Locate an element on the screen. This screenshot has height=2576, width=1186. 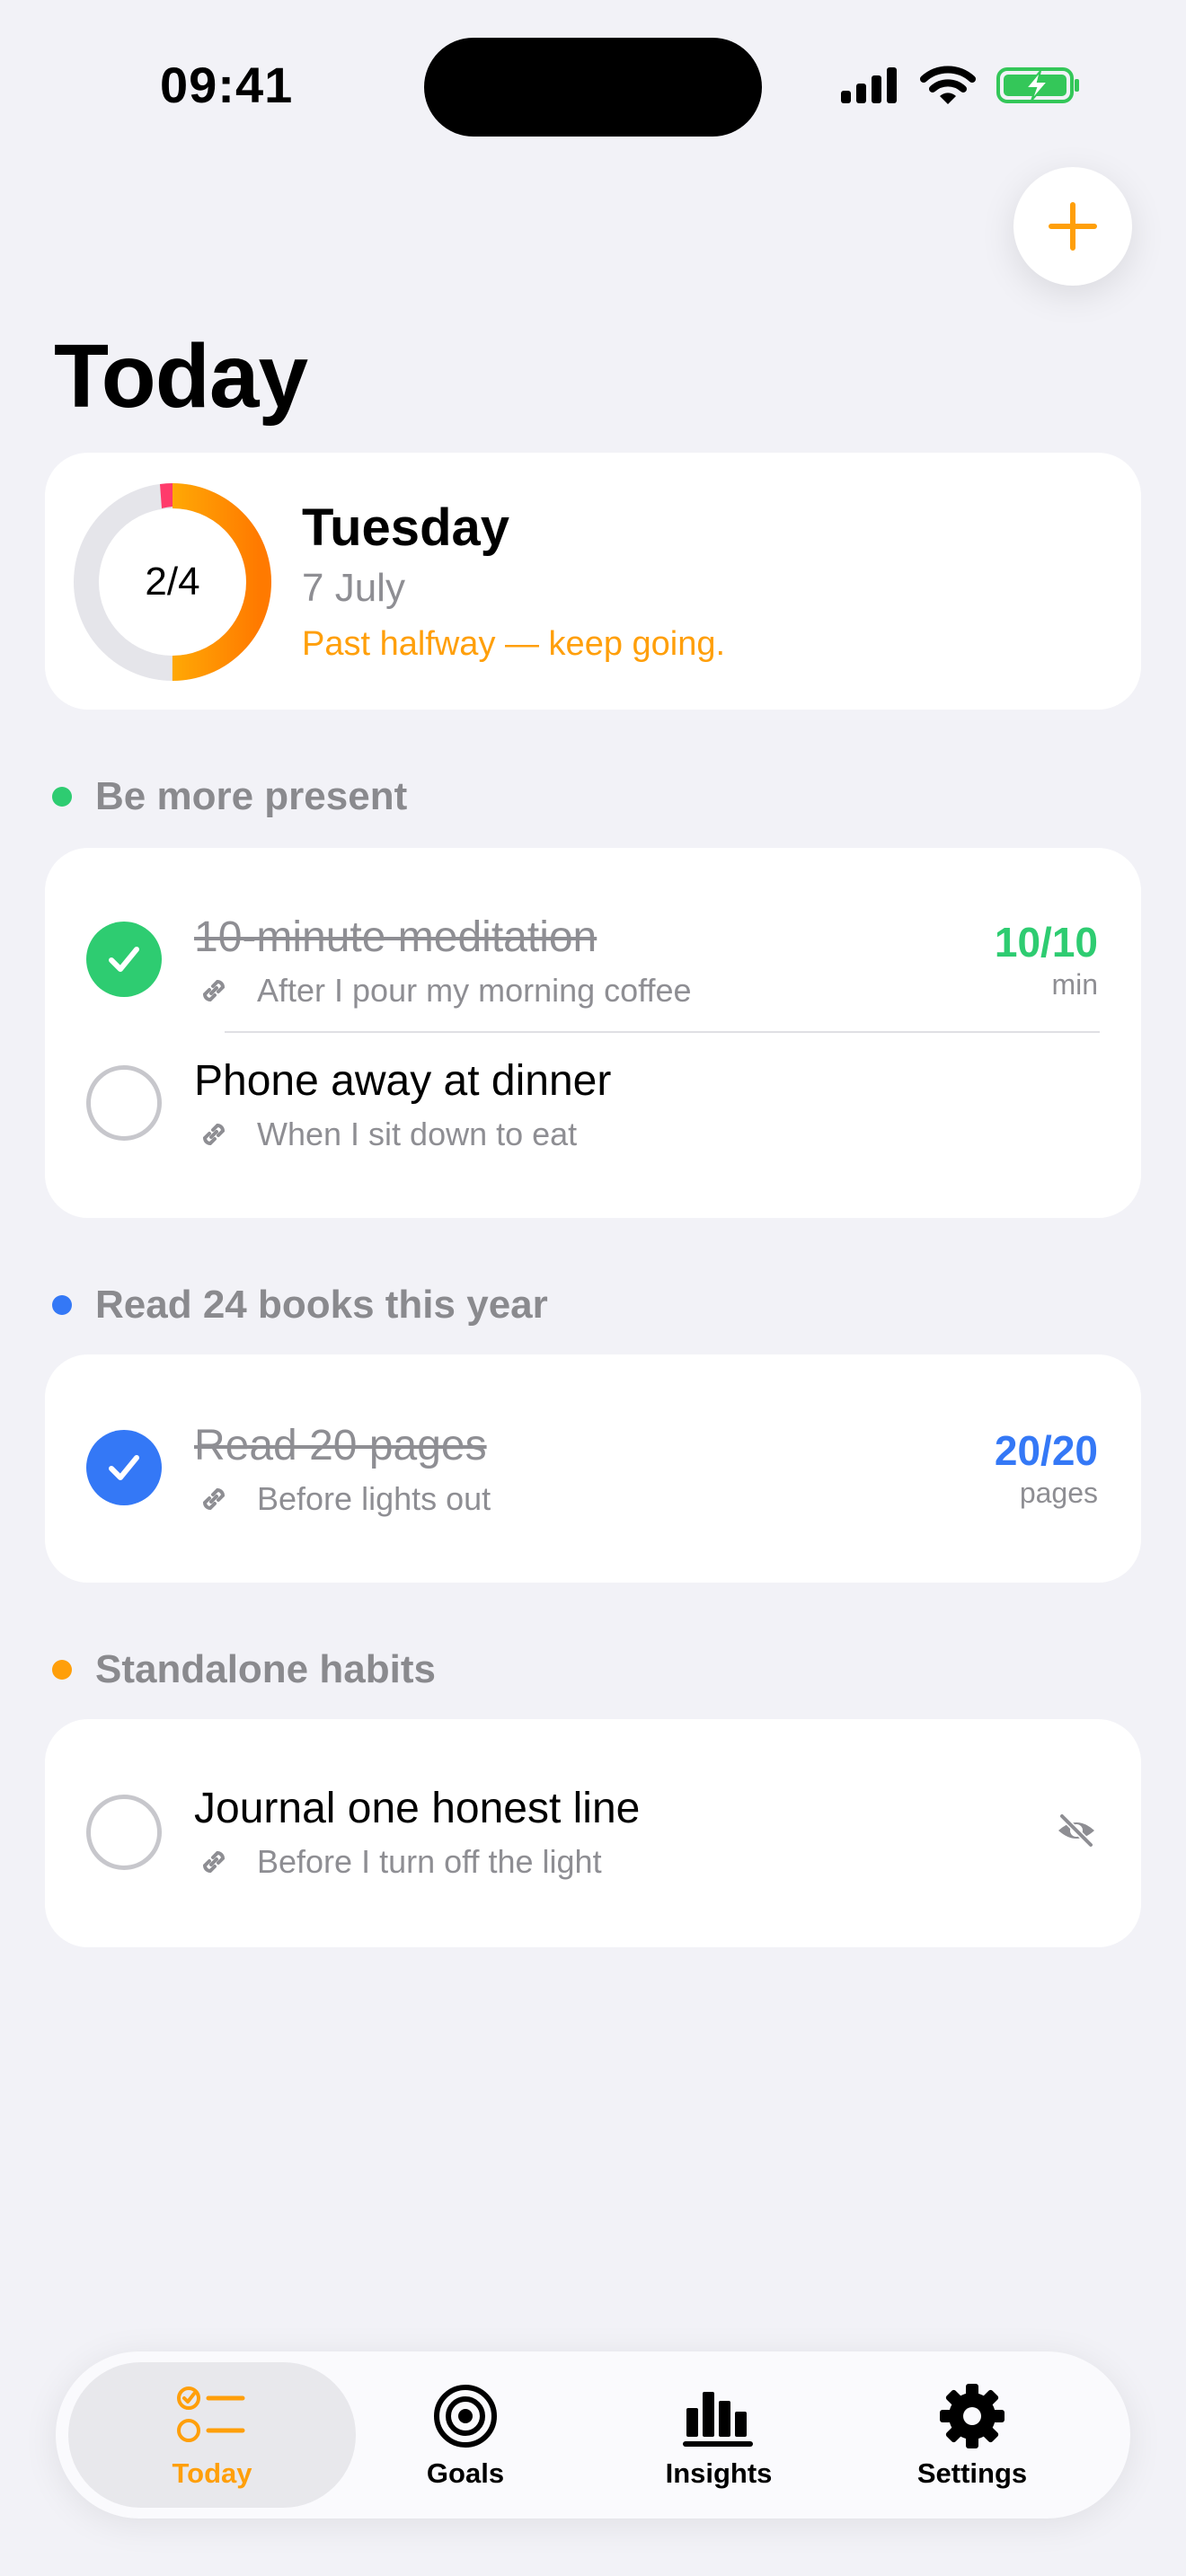
habit-progress-unit: min is located at coordinates (1074, 985).